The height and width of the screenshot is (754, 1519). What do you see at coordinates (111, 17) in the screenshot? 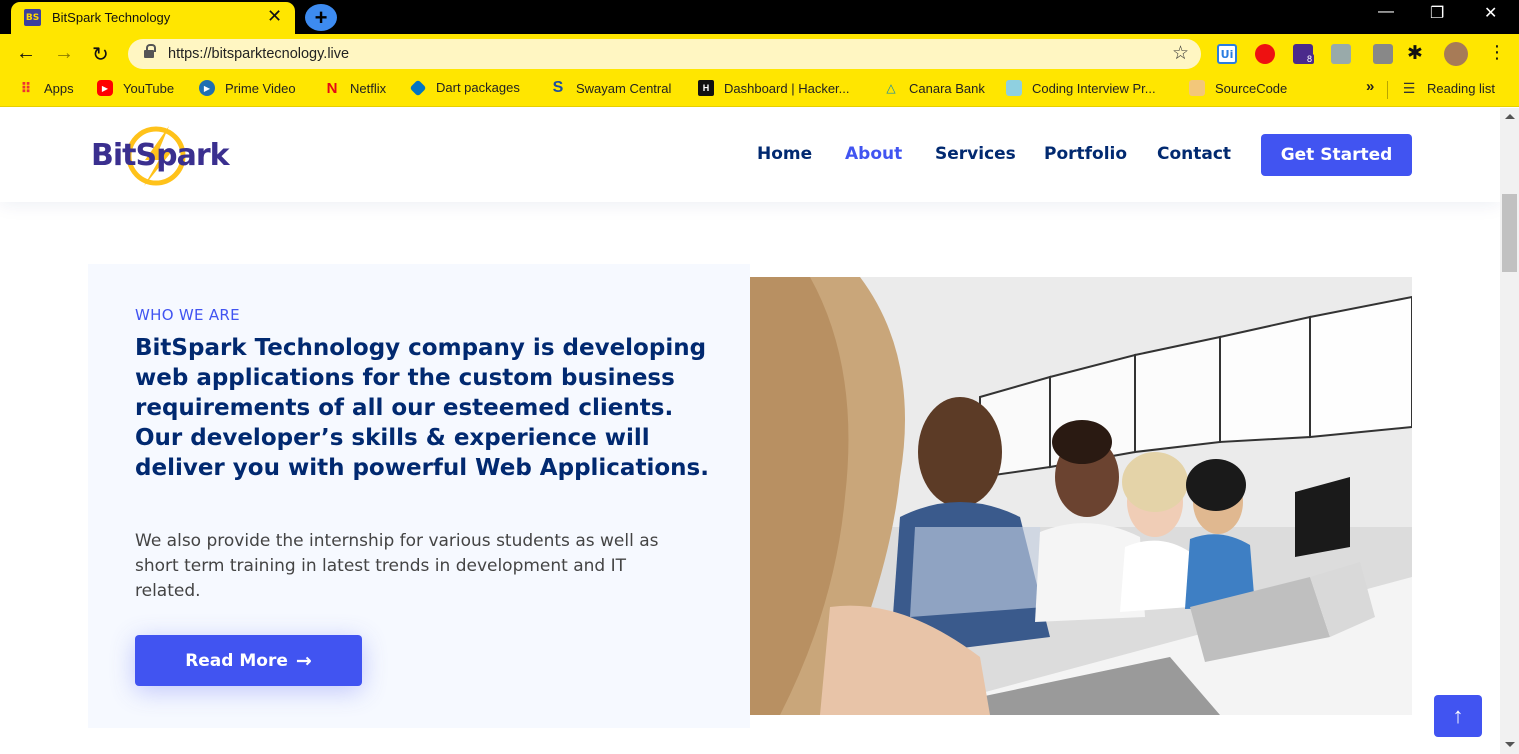
I see `tab-title: BitSpark Technology` at bounding box center [111, 17].